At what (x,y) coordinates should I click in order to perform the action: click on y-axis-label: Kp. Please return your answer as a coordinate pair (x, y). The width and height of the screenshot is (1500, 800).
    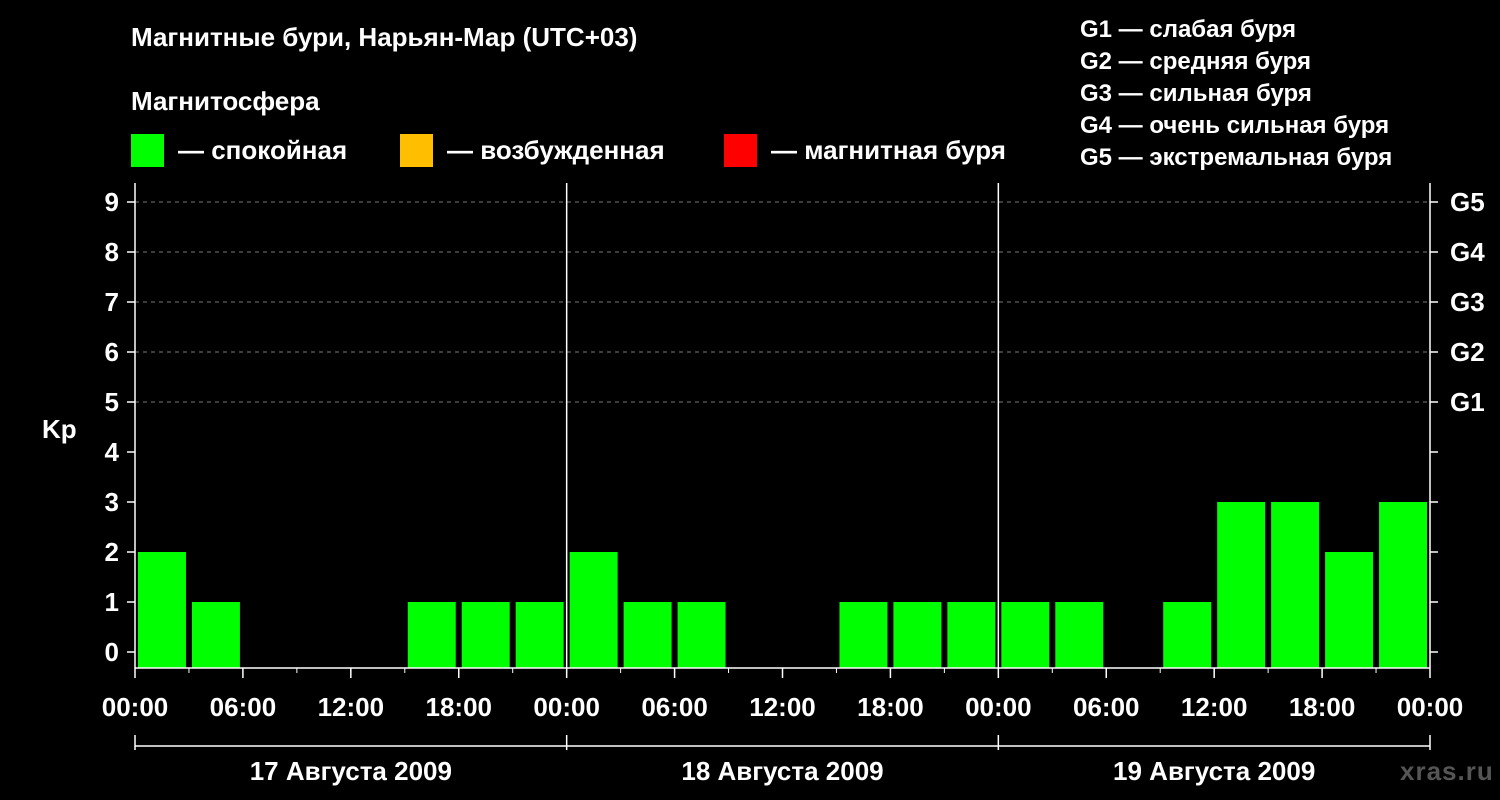
    Looking at the image, I should click on (59, 429).